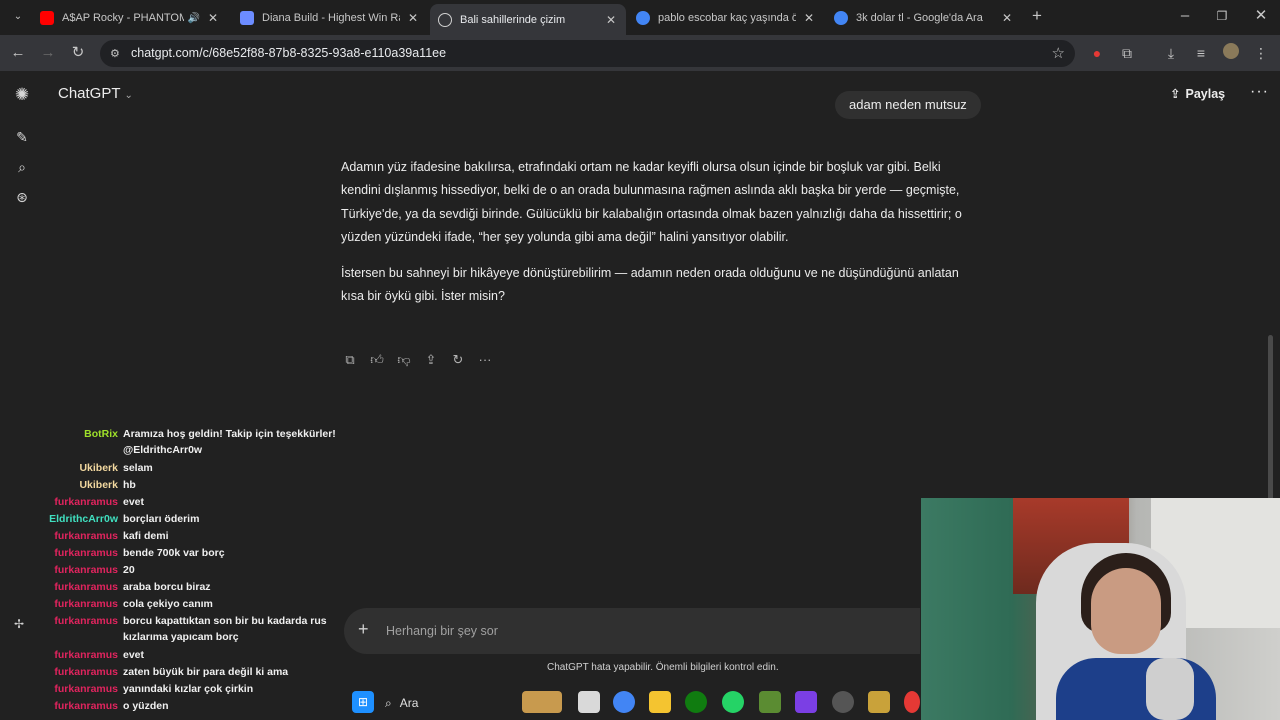 The width and height of the screenshot is (1280, 720). I want to click on chat-username: BotRix, so click(101, 434).